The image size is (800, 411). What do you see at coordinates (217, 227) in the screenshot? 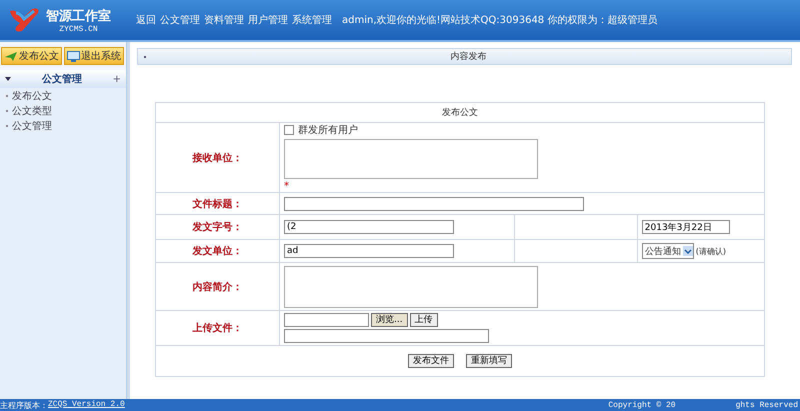
I see `field-label: 发文字号：` at bounding box center [217, 227].